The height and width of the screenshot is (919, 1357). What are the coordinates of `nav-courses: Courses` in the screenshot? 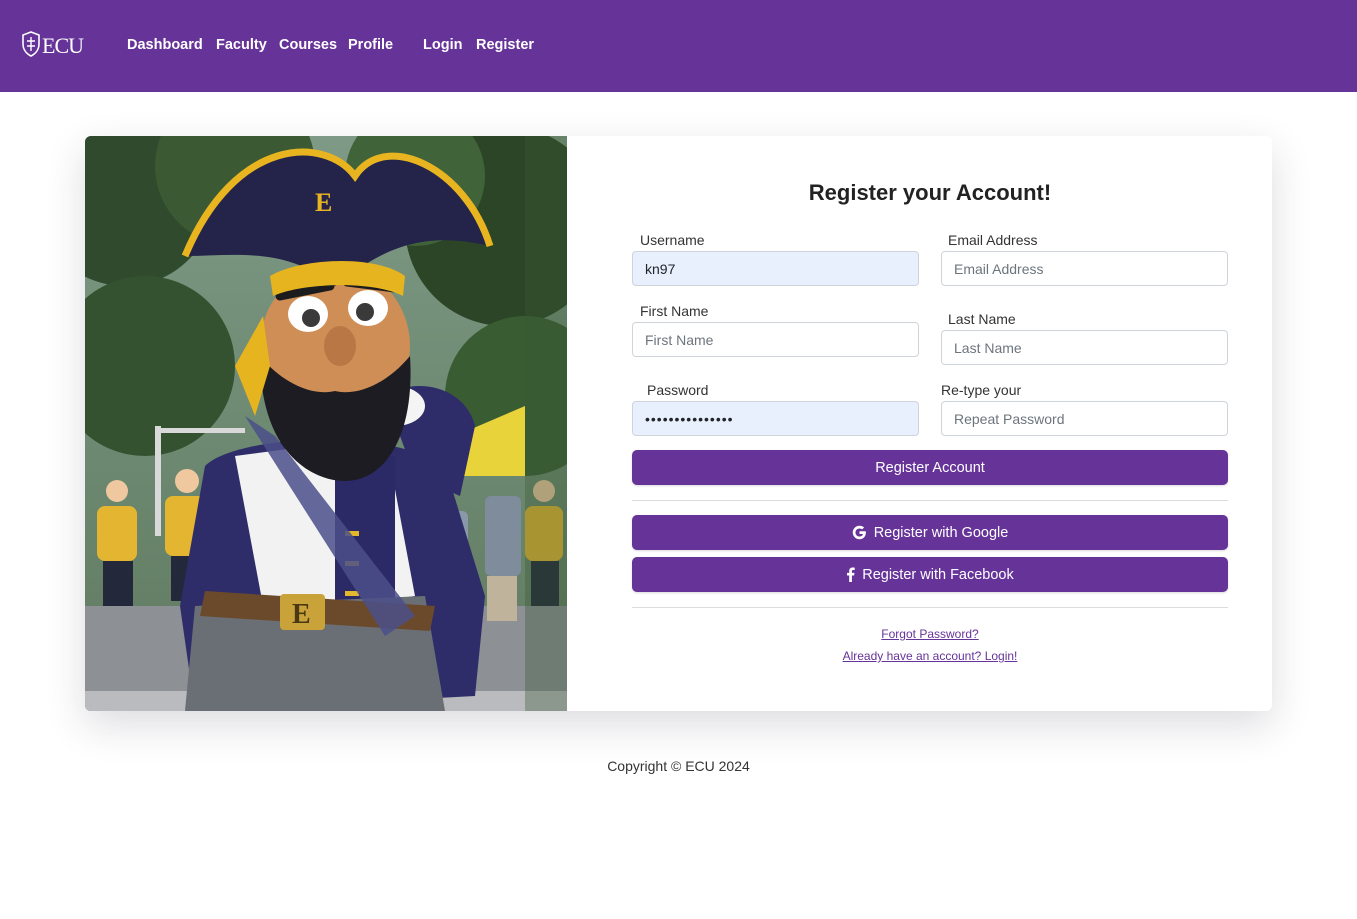 It's located at (308, 45).